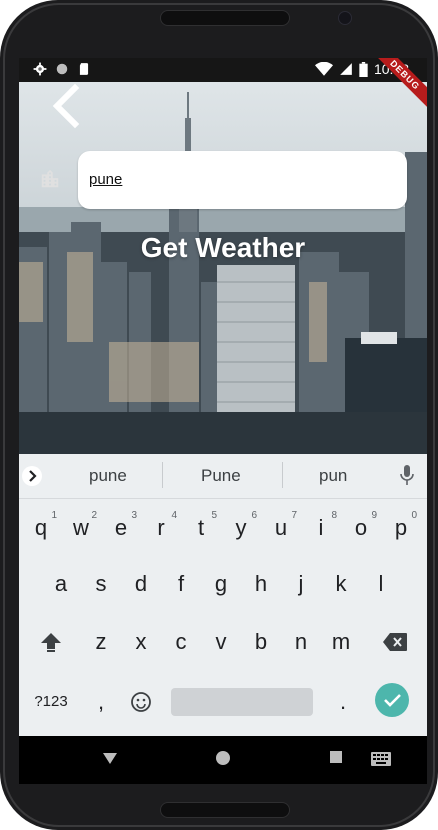  Describe the element at coordinates (225, 810) in the screenshot. I see `bottom-speaker` at that location.